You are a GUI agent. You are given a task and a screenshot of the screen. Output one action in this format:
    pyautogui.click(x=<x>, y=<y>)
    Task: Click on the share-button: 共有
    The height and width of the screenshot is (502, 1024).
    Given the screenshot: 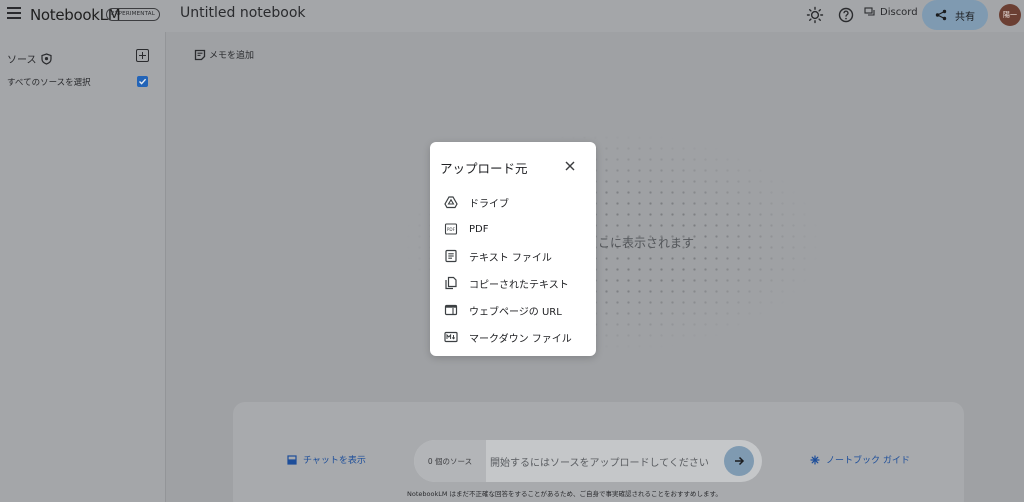 What is the action you would take?
    pyautogui.click(x=955, y=15)
    